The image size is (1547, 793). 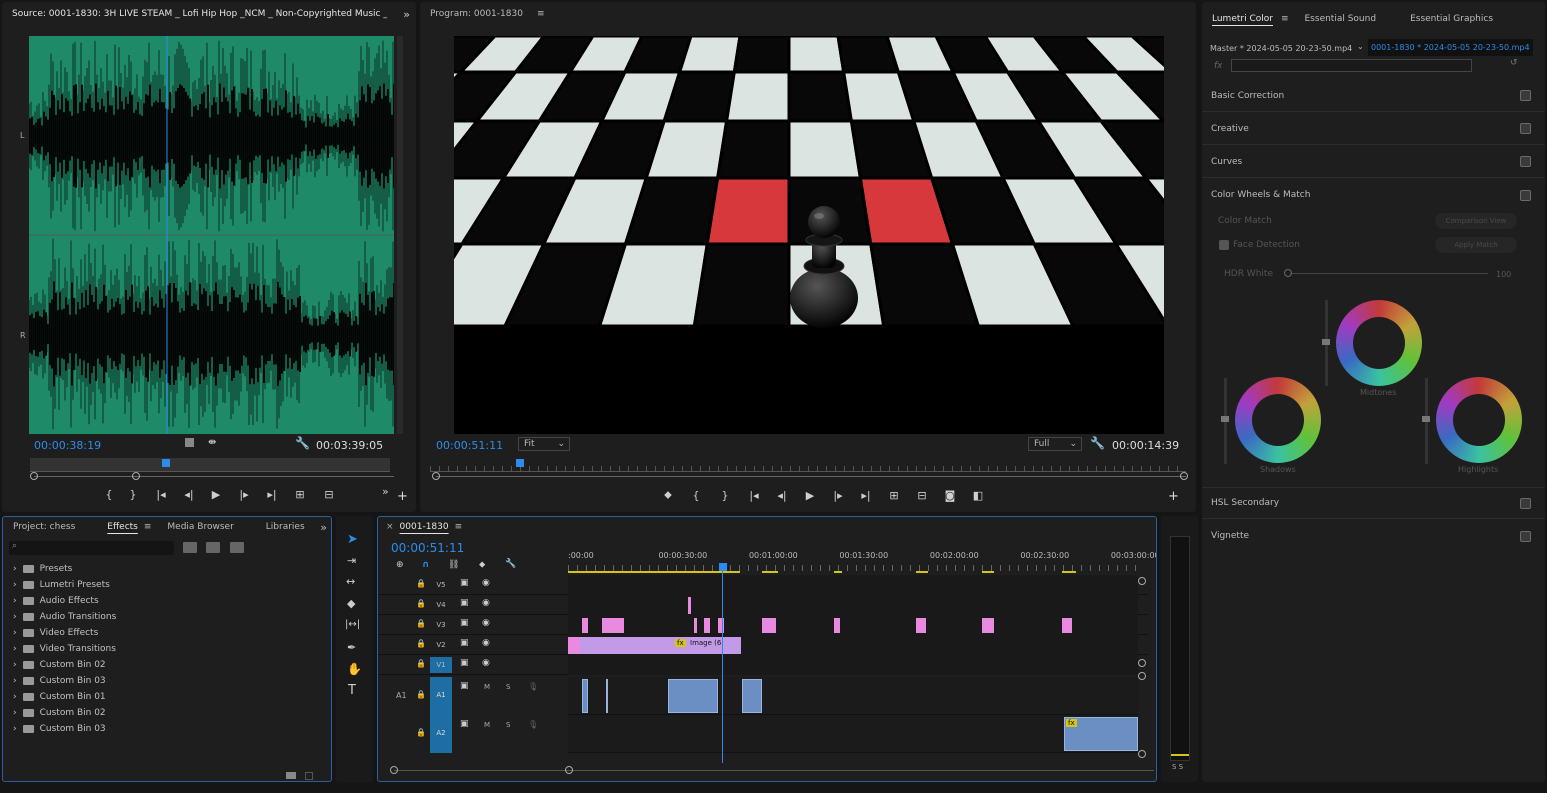 I want to click on overwrite-icon: ⊟, so click(x=329, y=494).